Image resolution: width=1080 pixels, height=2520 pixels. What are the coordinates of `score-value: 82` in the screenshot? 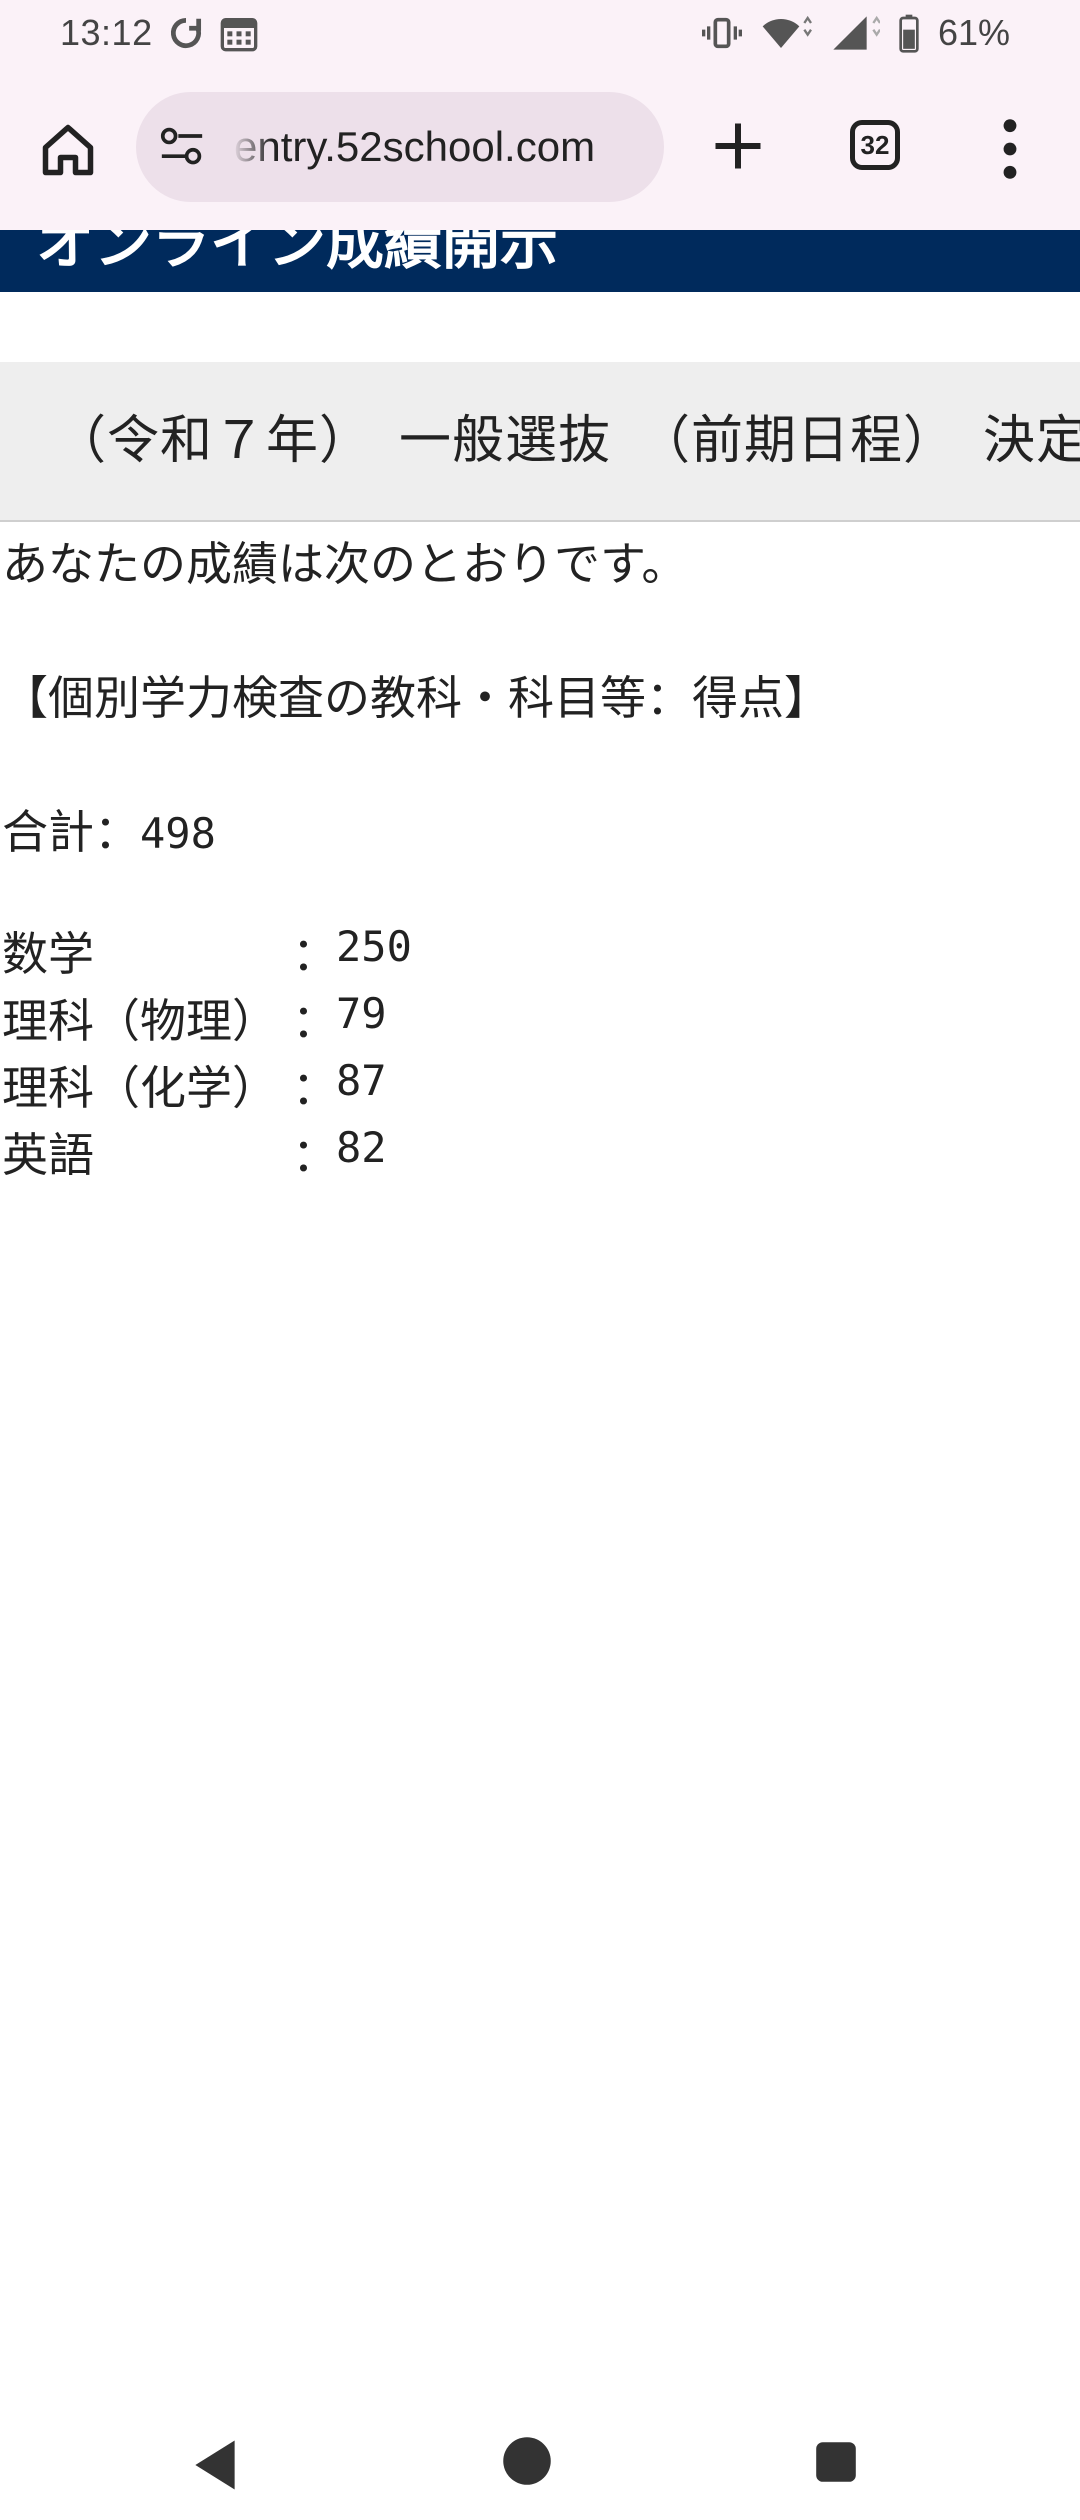 It's located at (361, 1147).